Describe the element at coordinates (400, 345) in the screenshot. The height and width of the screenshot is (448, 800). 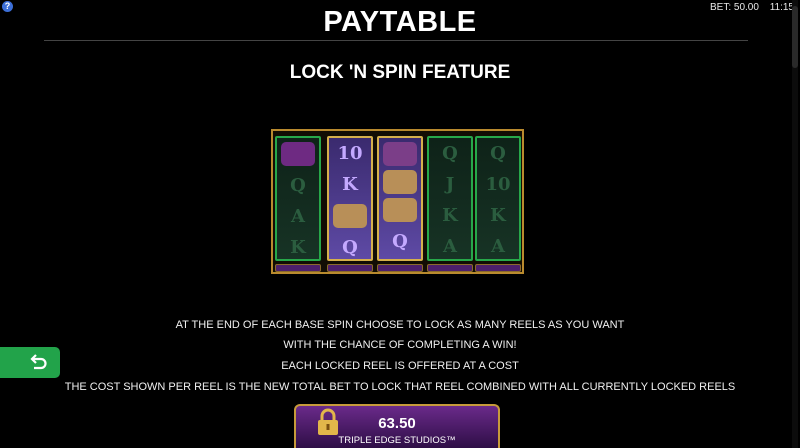
I see `description-line: WITH THE CHANCE OF COMPLETING A WIN!` at that location.